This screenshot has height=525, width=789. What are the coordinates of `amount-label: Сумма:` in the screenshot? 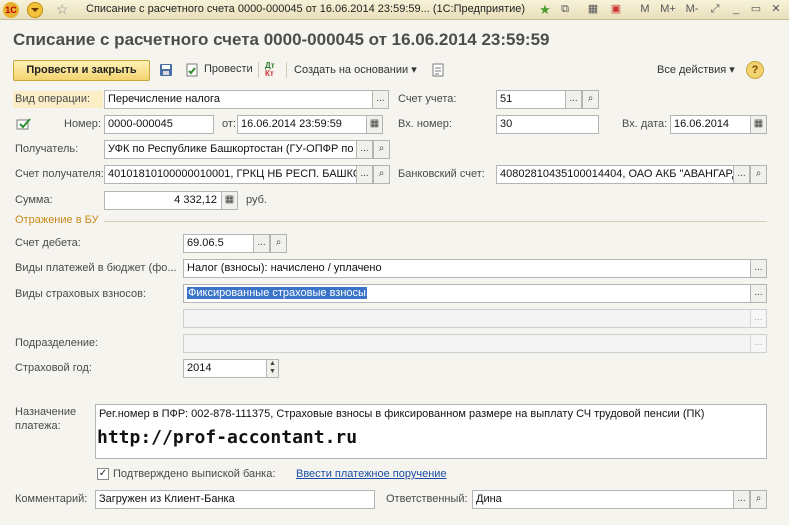 It's located at (34, 200).